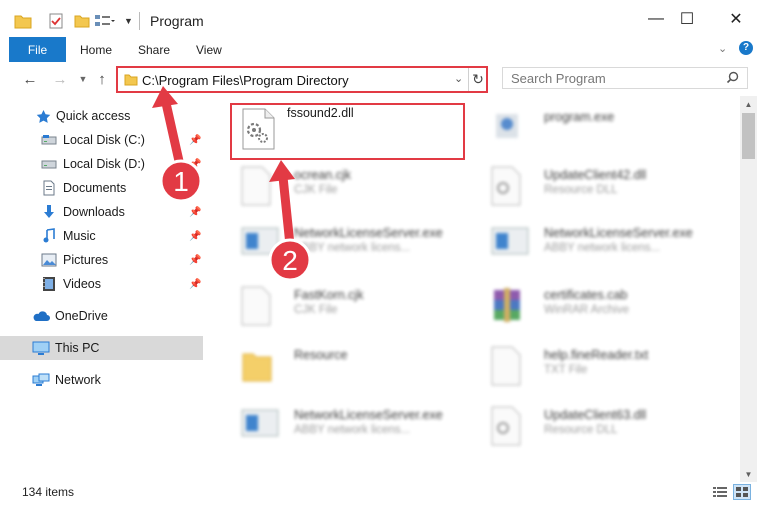 The width and height of the screenshot is (769, 521). Describe the element at coordinates (43, 116) in the screenshot. I see `star-icon` at that location.